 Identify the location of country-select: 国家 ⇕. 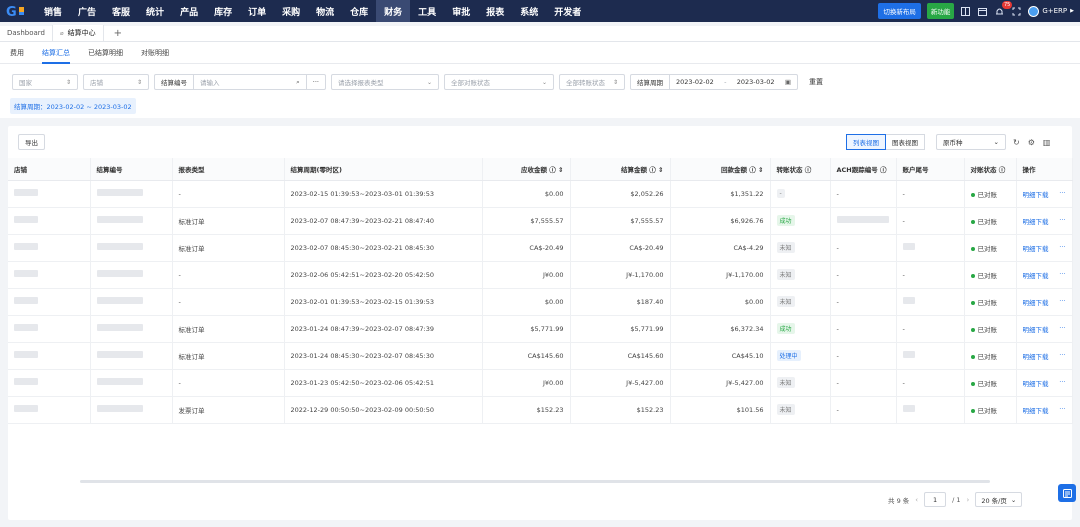
(45, 82).